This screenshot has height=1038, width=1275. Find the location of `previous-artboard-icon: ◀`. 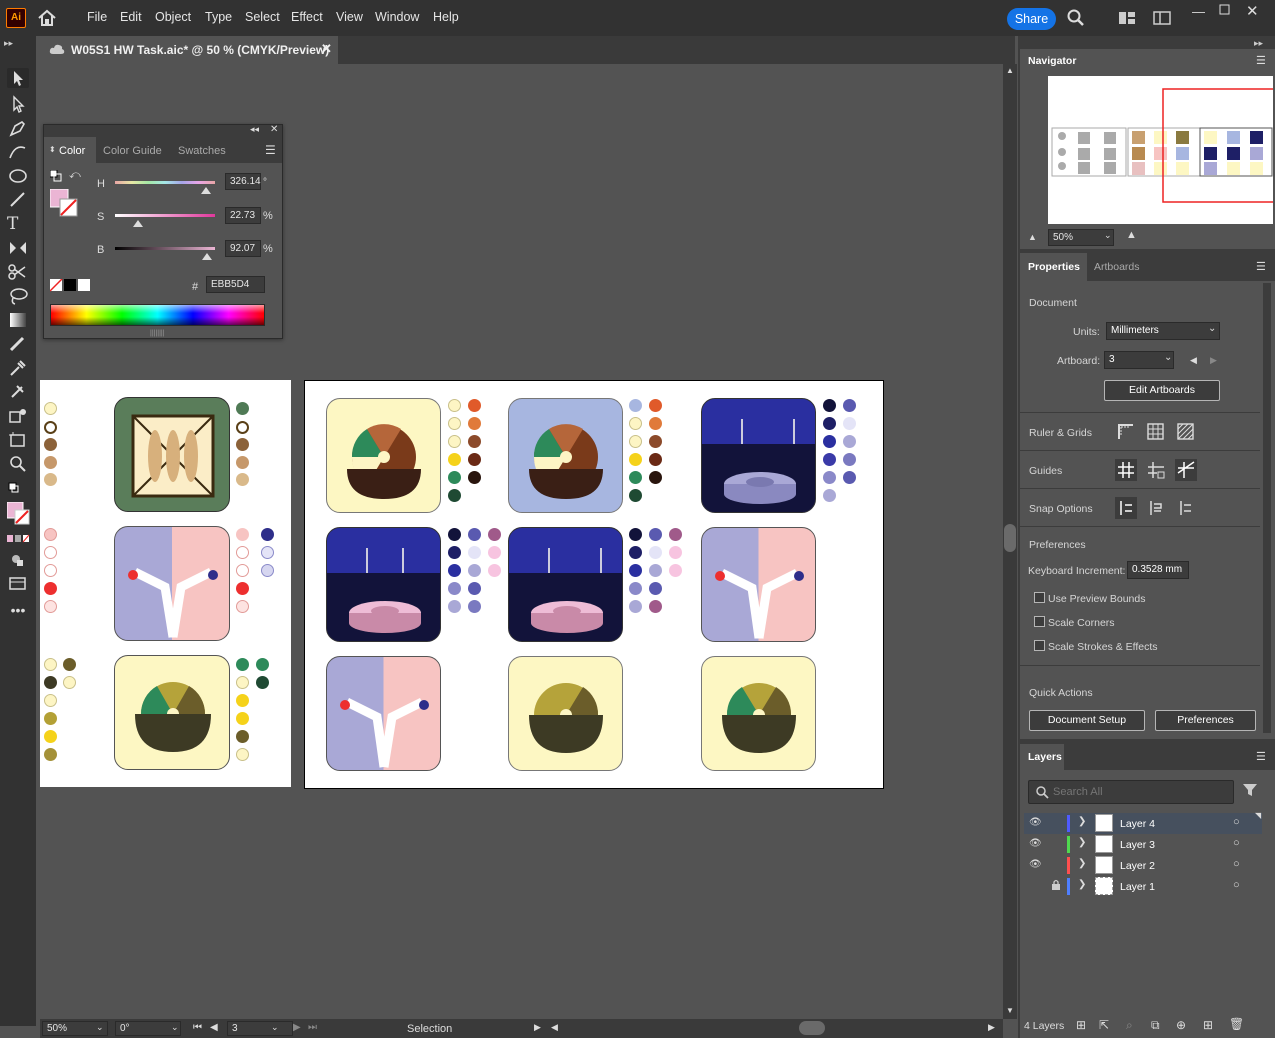

previous-artboard-icon: ◀ is located at coordinates (214, 1027).